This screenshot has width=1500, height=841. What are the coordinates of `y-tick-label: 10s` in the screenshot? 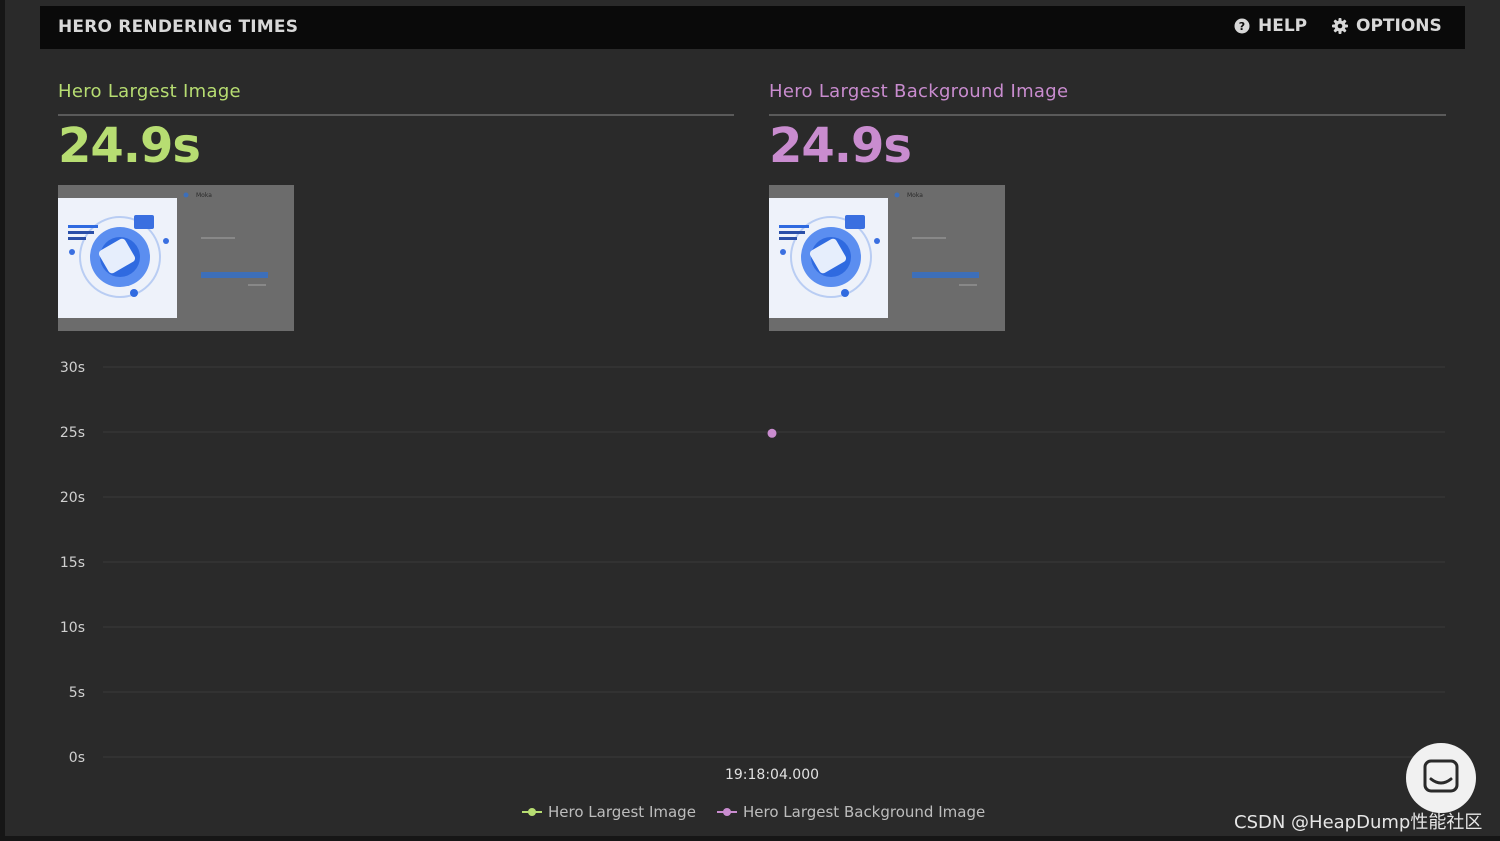 It's located at (72, 628).